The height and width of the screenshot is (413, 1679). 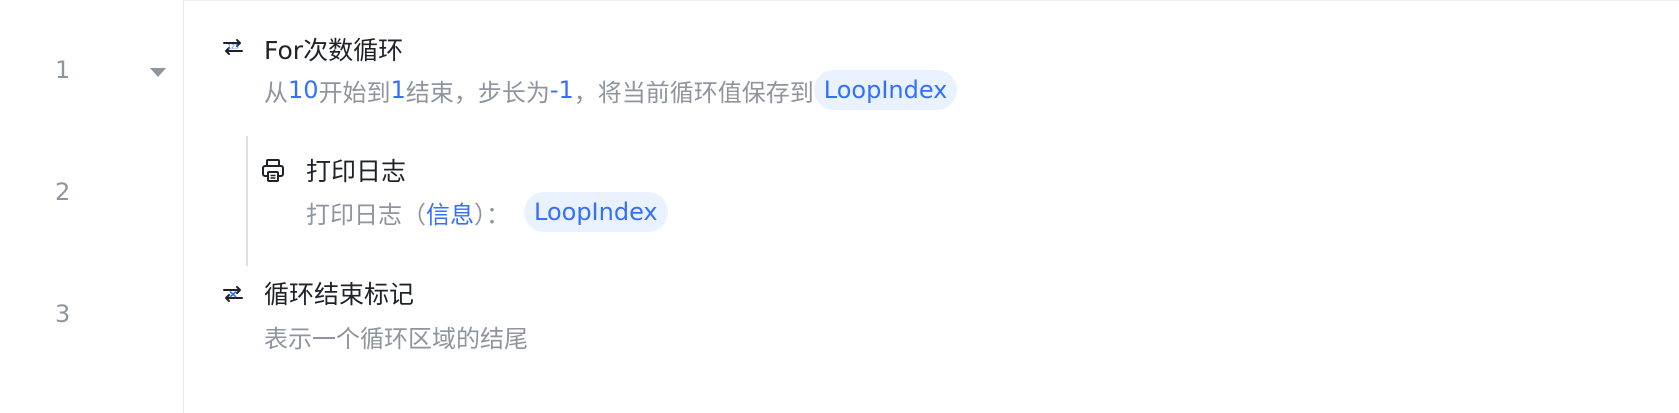 What do you see at coordinates (63, 192) in the screenshot?
I see `line-number-2: 2` at bounding box center [63, 192].